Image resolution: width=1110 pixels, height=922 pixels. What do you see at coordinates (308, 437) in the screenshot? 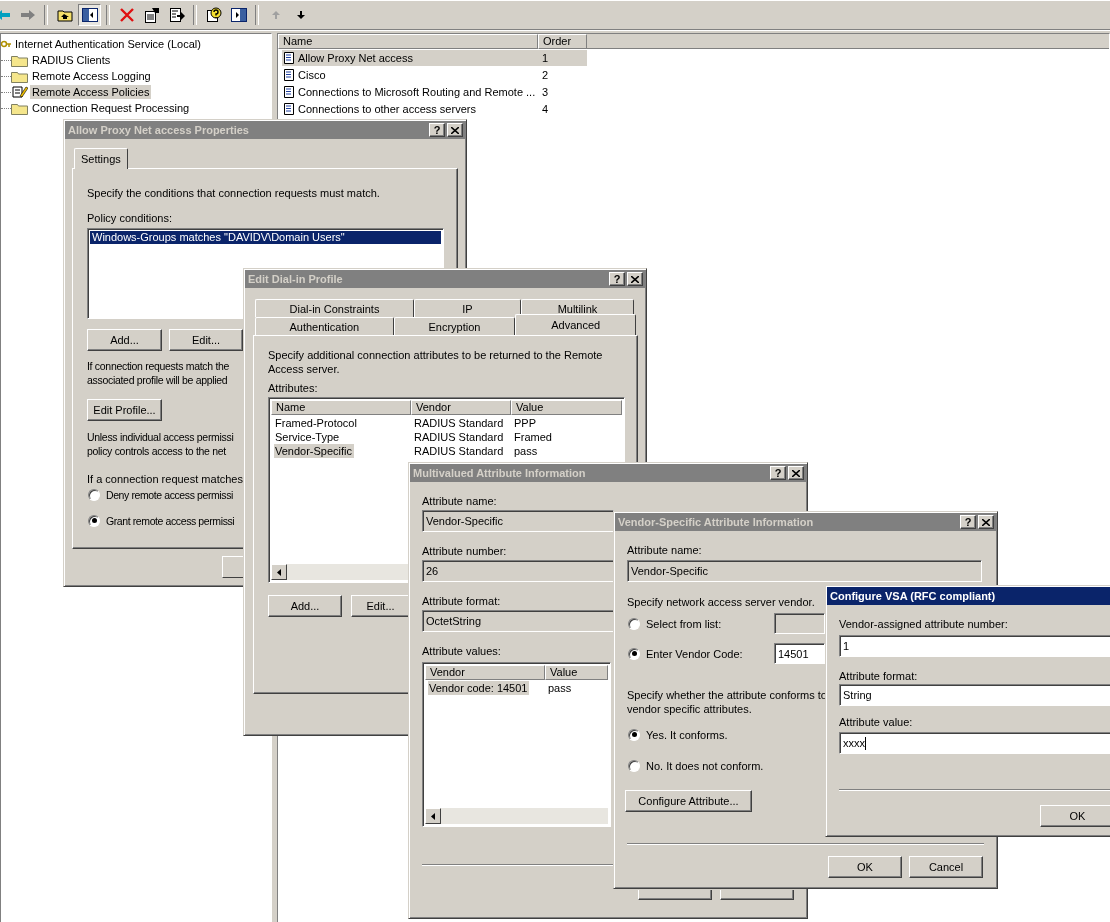
I see `attribute-name: Service-Type` at bounding box center [308, 437].